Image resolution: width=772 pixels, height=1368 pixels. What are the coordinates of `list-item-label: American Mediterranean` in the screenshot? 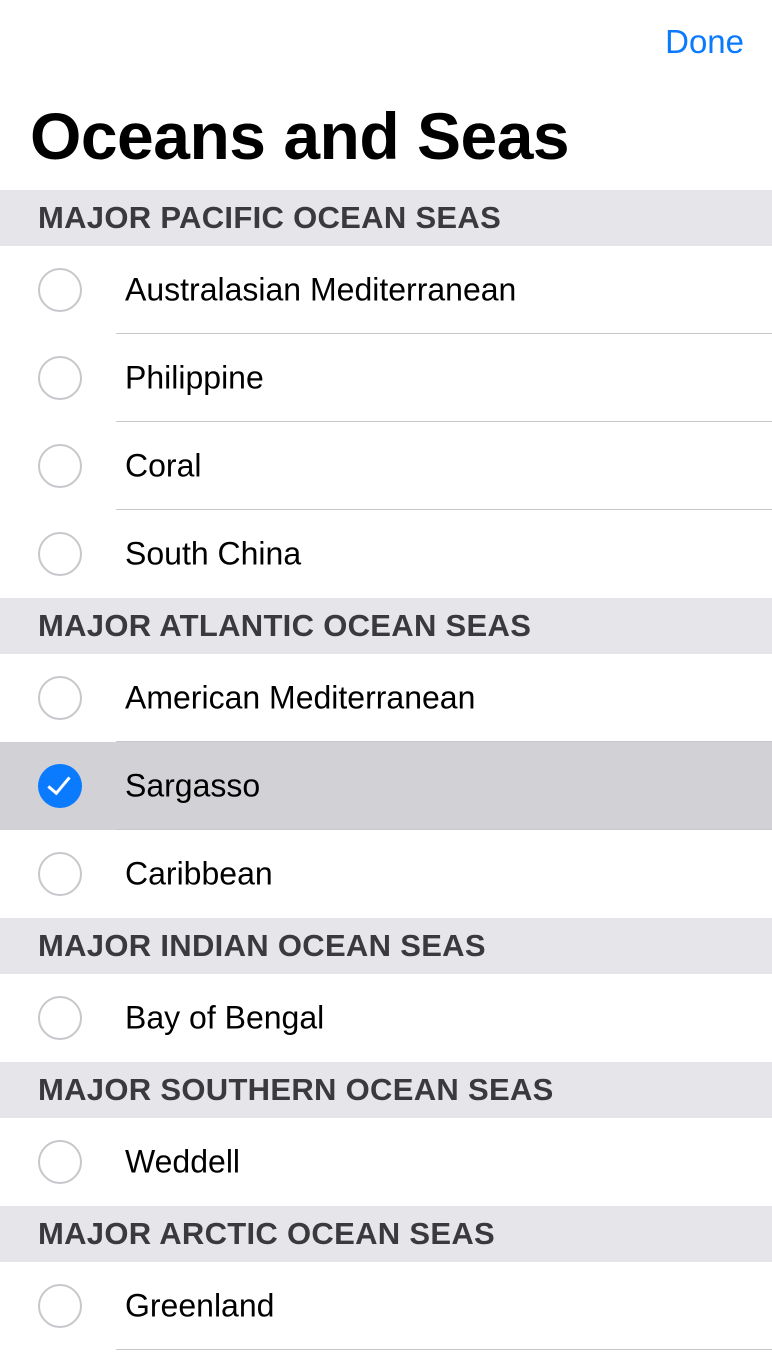 It's located at (300, 697).